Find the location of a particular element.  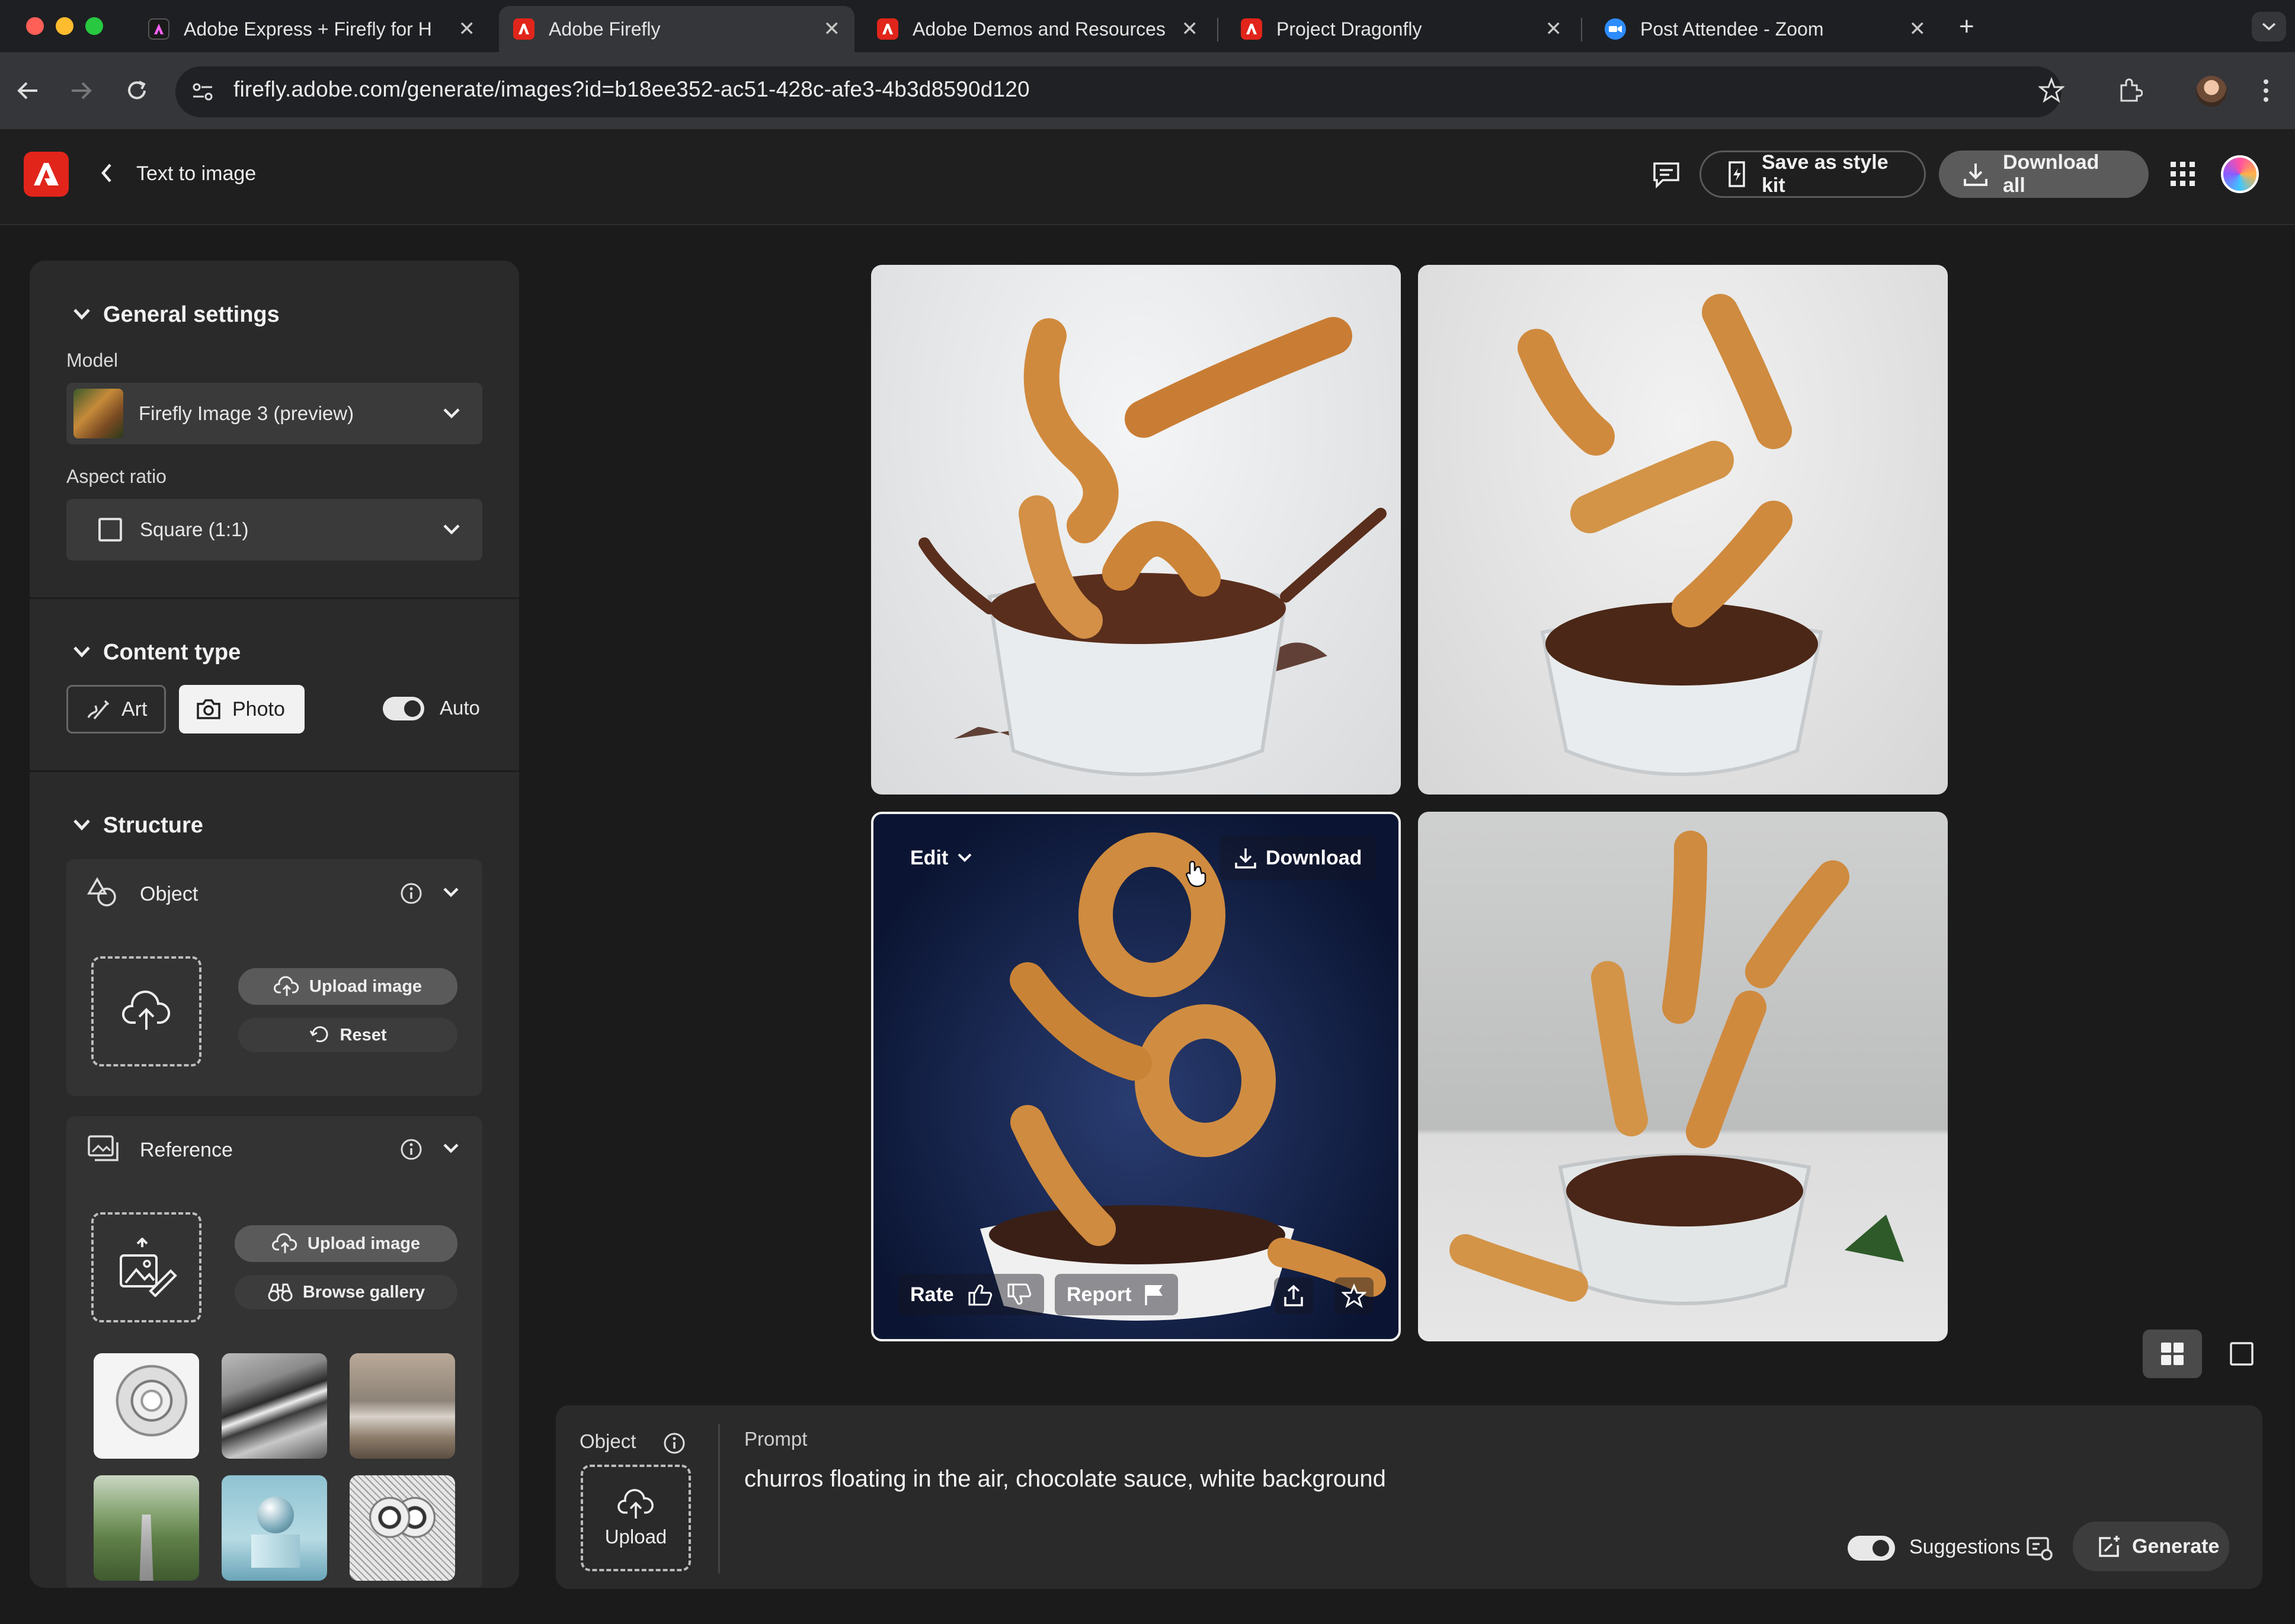

close-window-button is located at coordinates (35, 26).